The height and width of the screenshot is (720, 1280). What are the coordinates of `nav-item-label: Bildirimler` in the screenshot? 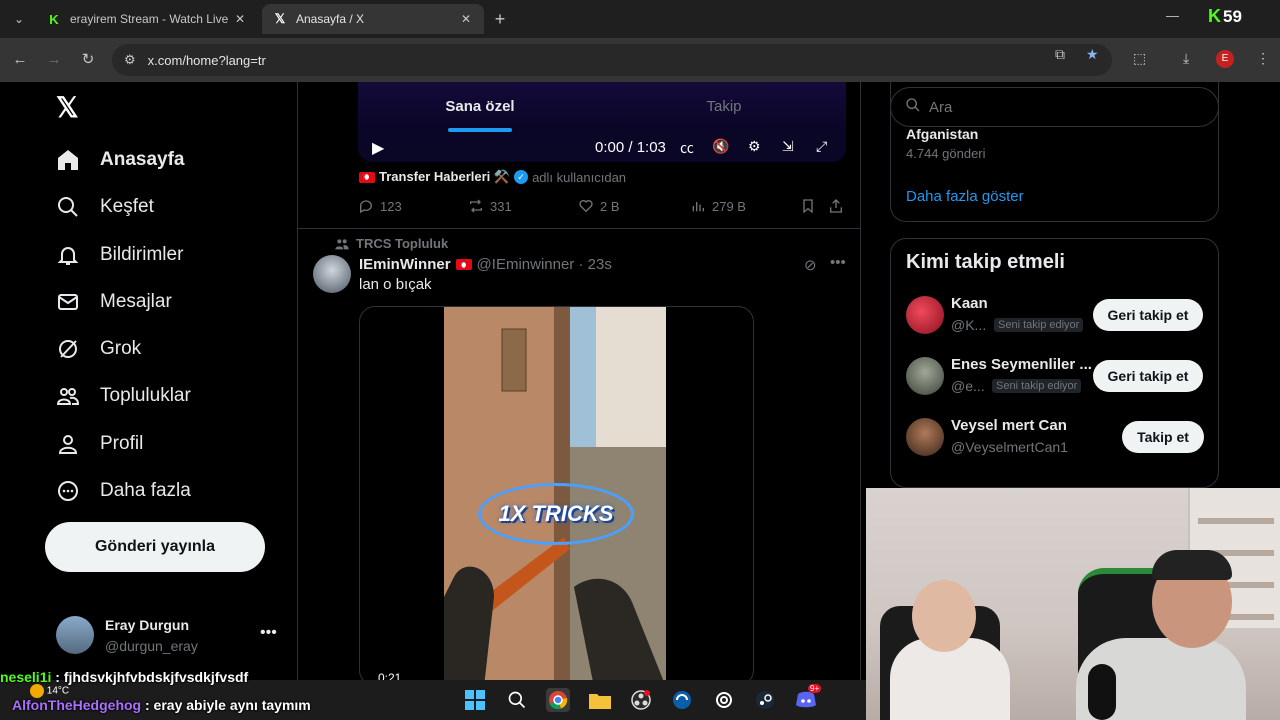 It's located at (142, 254).